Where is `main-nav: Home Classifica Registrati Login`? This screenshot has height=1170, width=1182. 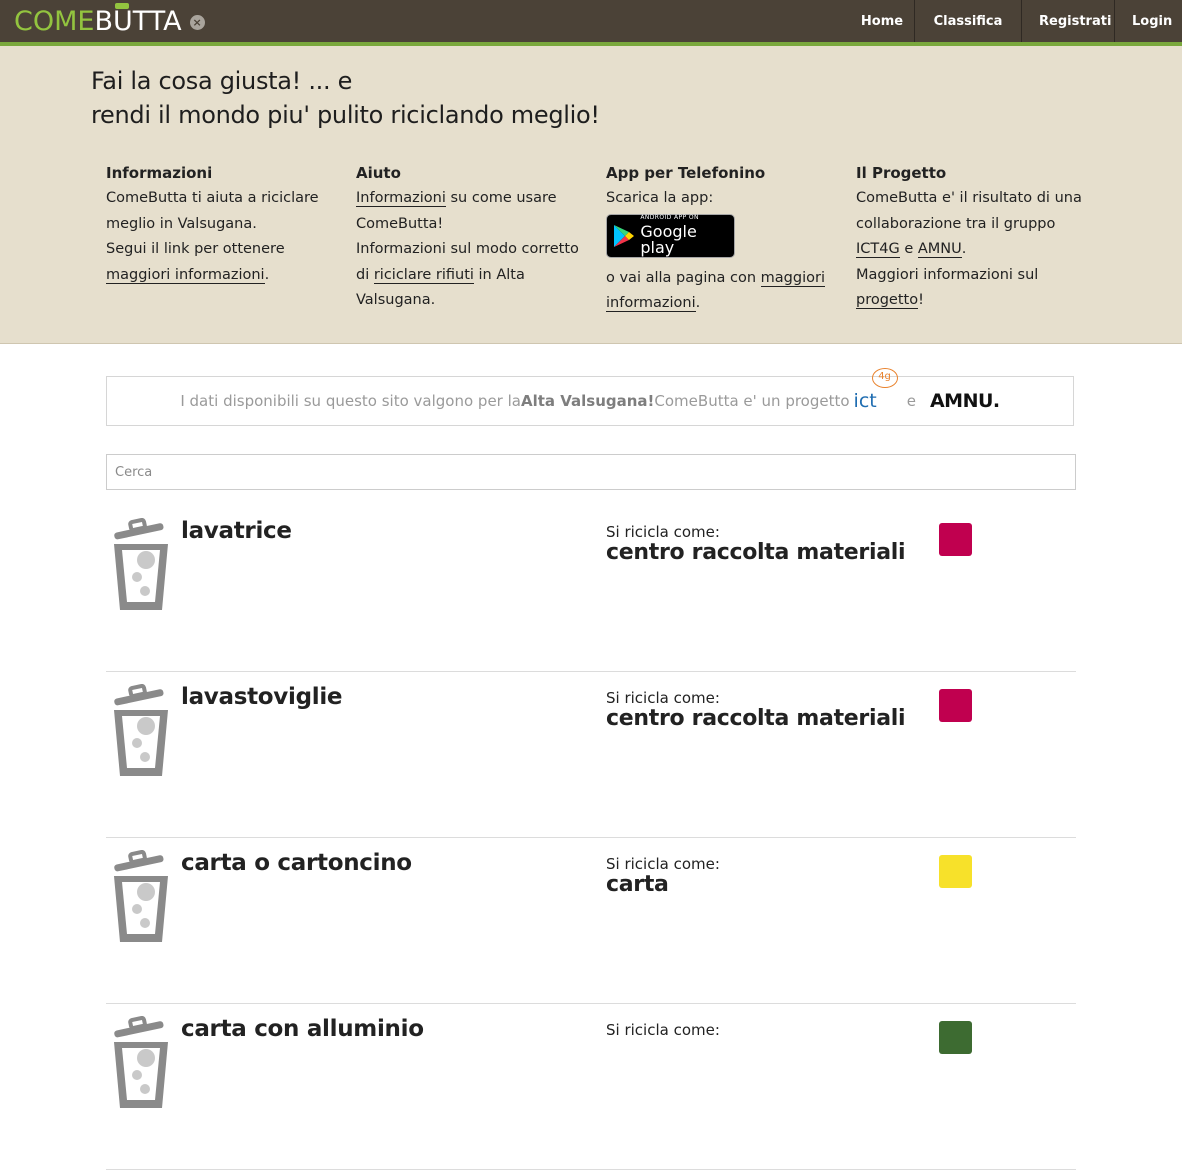
main-nav: Home Classifica Registrati Login is located at coordinates (1018, 21).